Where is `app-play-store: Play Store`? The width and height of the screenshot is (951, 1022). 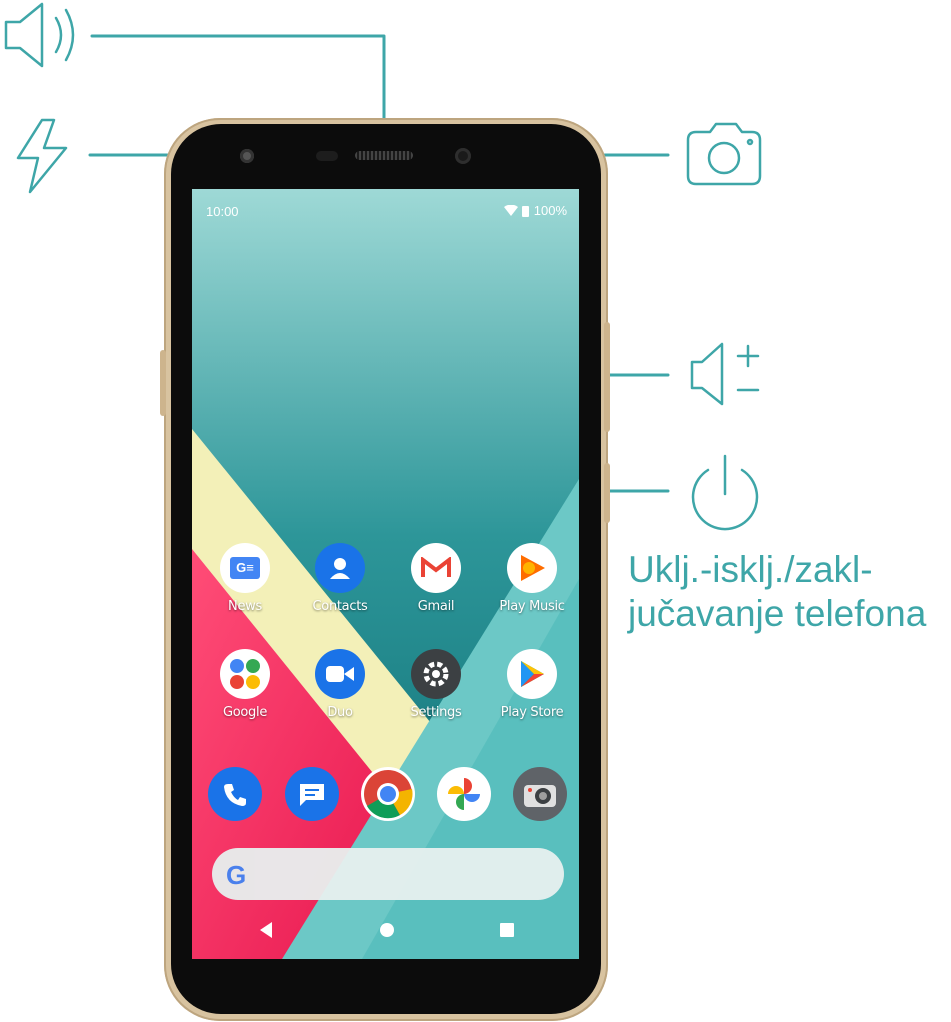 app-play-store: Play Store is located at coordinates (532, 684).